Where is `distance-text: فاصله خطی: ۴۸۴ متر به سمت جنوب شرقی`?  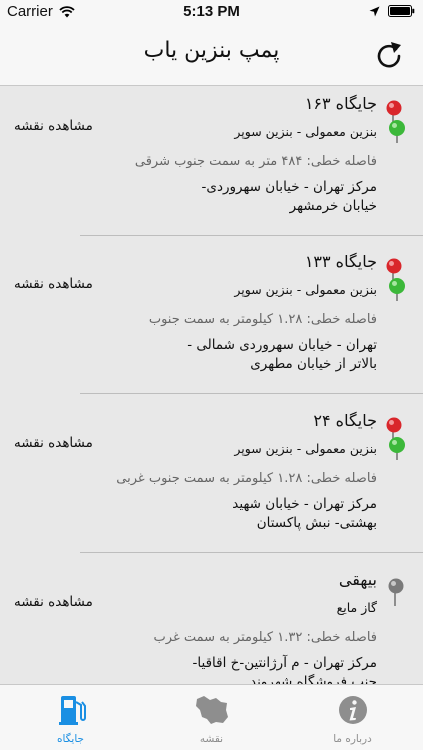
distance-text: فاصله خطی: ۴۸۴ متر به سمت جنوب شرقی is located at coordinates (255, 161).